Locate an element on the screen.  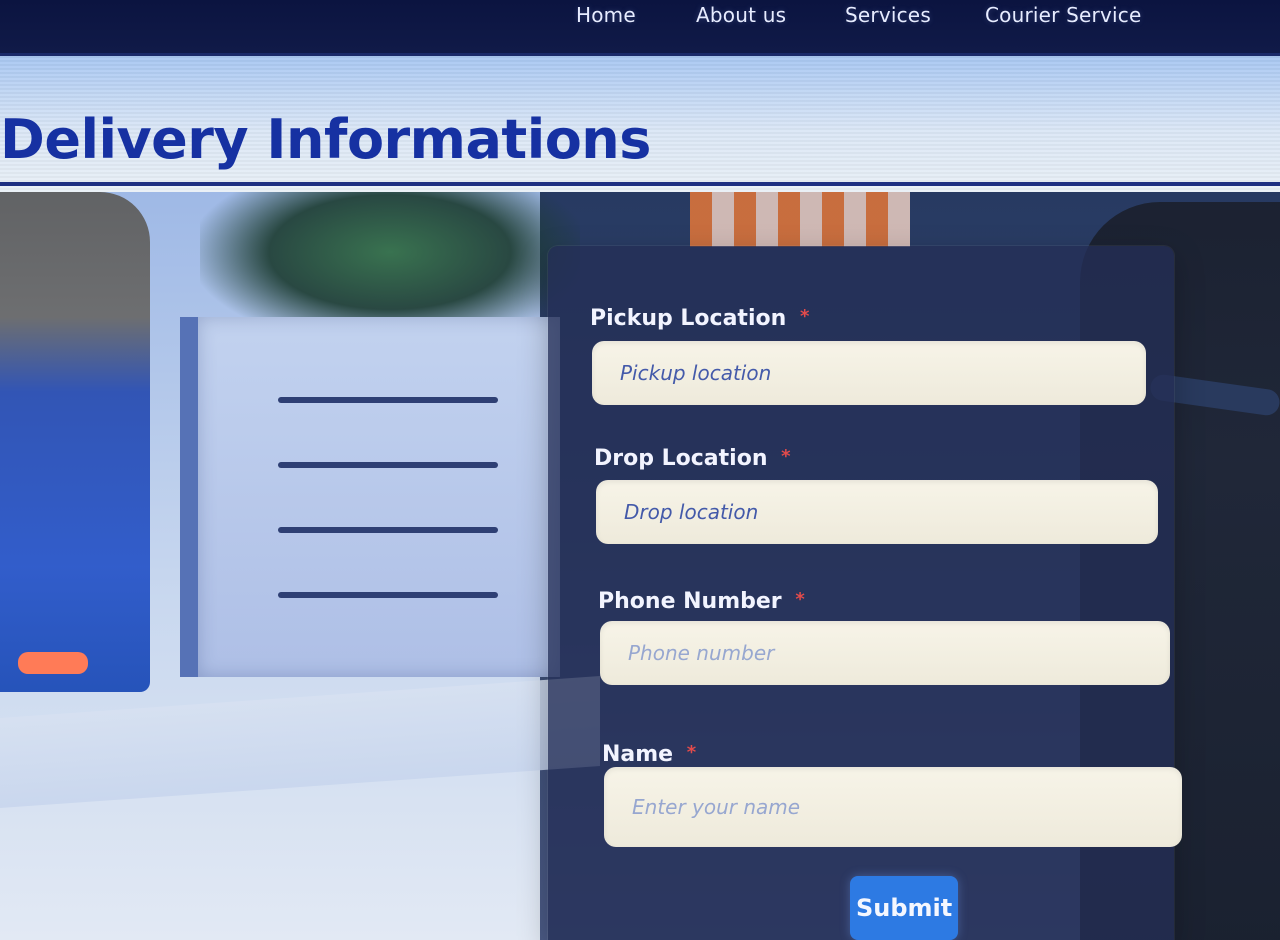
drop-location-input is located at coordinates (877, 512).